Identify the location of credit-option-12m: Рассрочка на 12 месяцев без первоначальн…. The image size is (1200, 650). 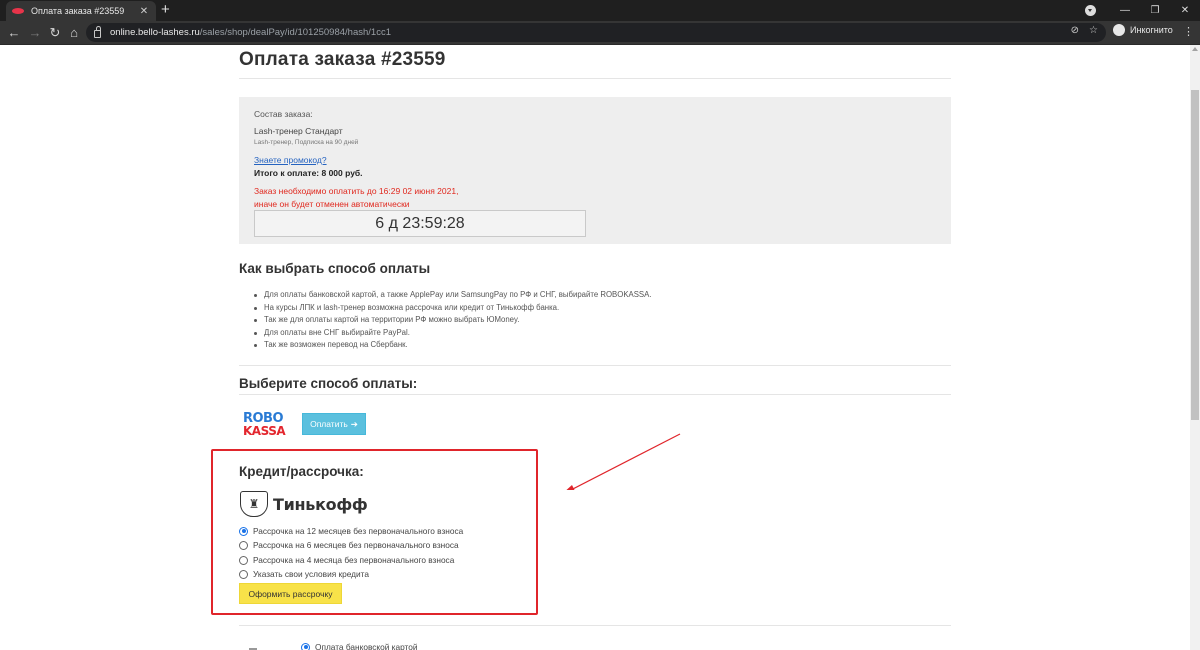
(351, 531).